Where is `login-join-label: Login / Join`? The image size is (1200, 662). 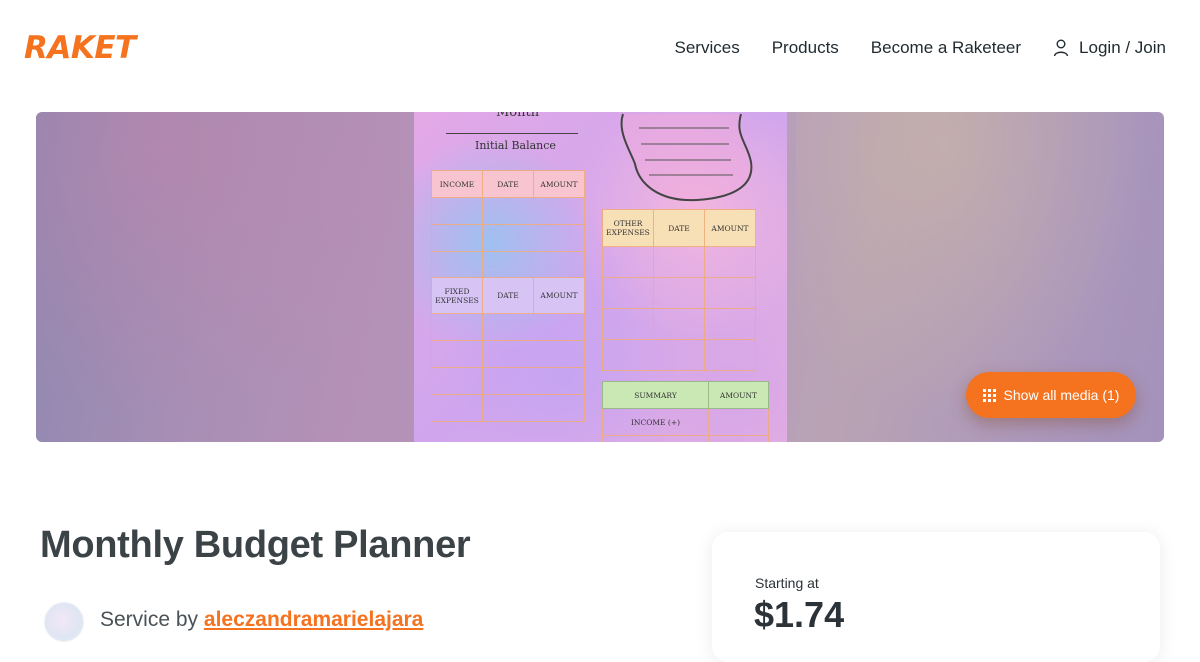 login-join-label: Login / Join is located at coordinates (1122, 47).